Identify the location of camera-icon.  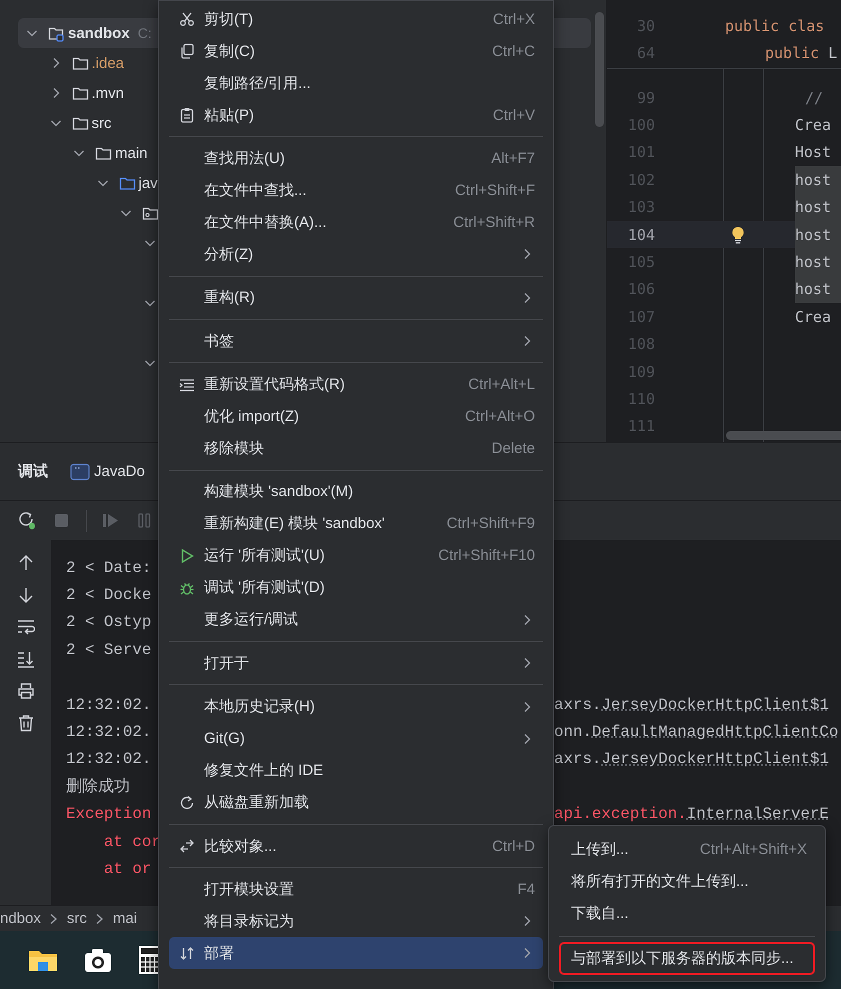
(98, 960).